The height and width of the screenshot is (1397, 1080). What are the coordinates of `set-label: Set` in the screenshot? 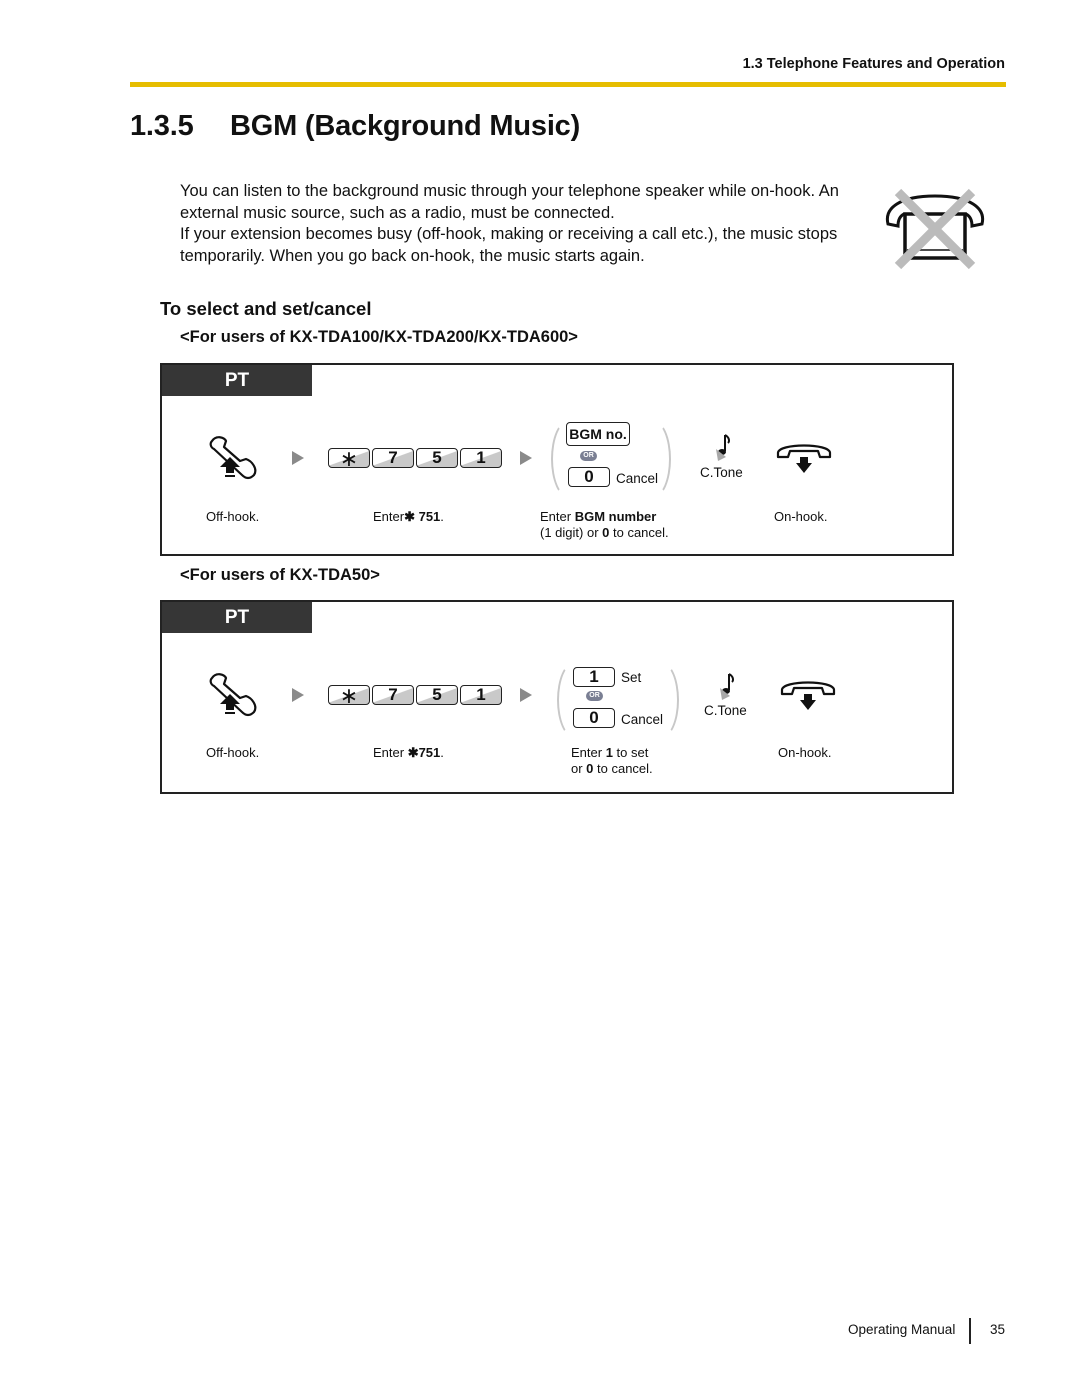 It's located at (631, 677).